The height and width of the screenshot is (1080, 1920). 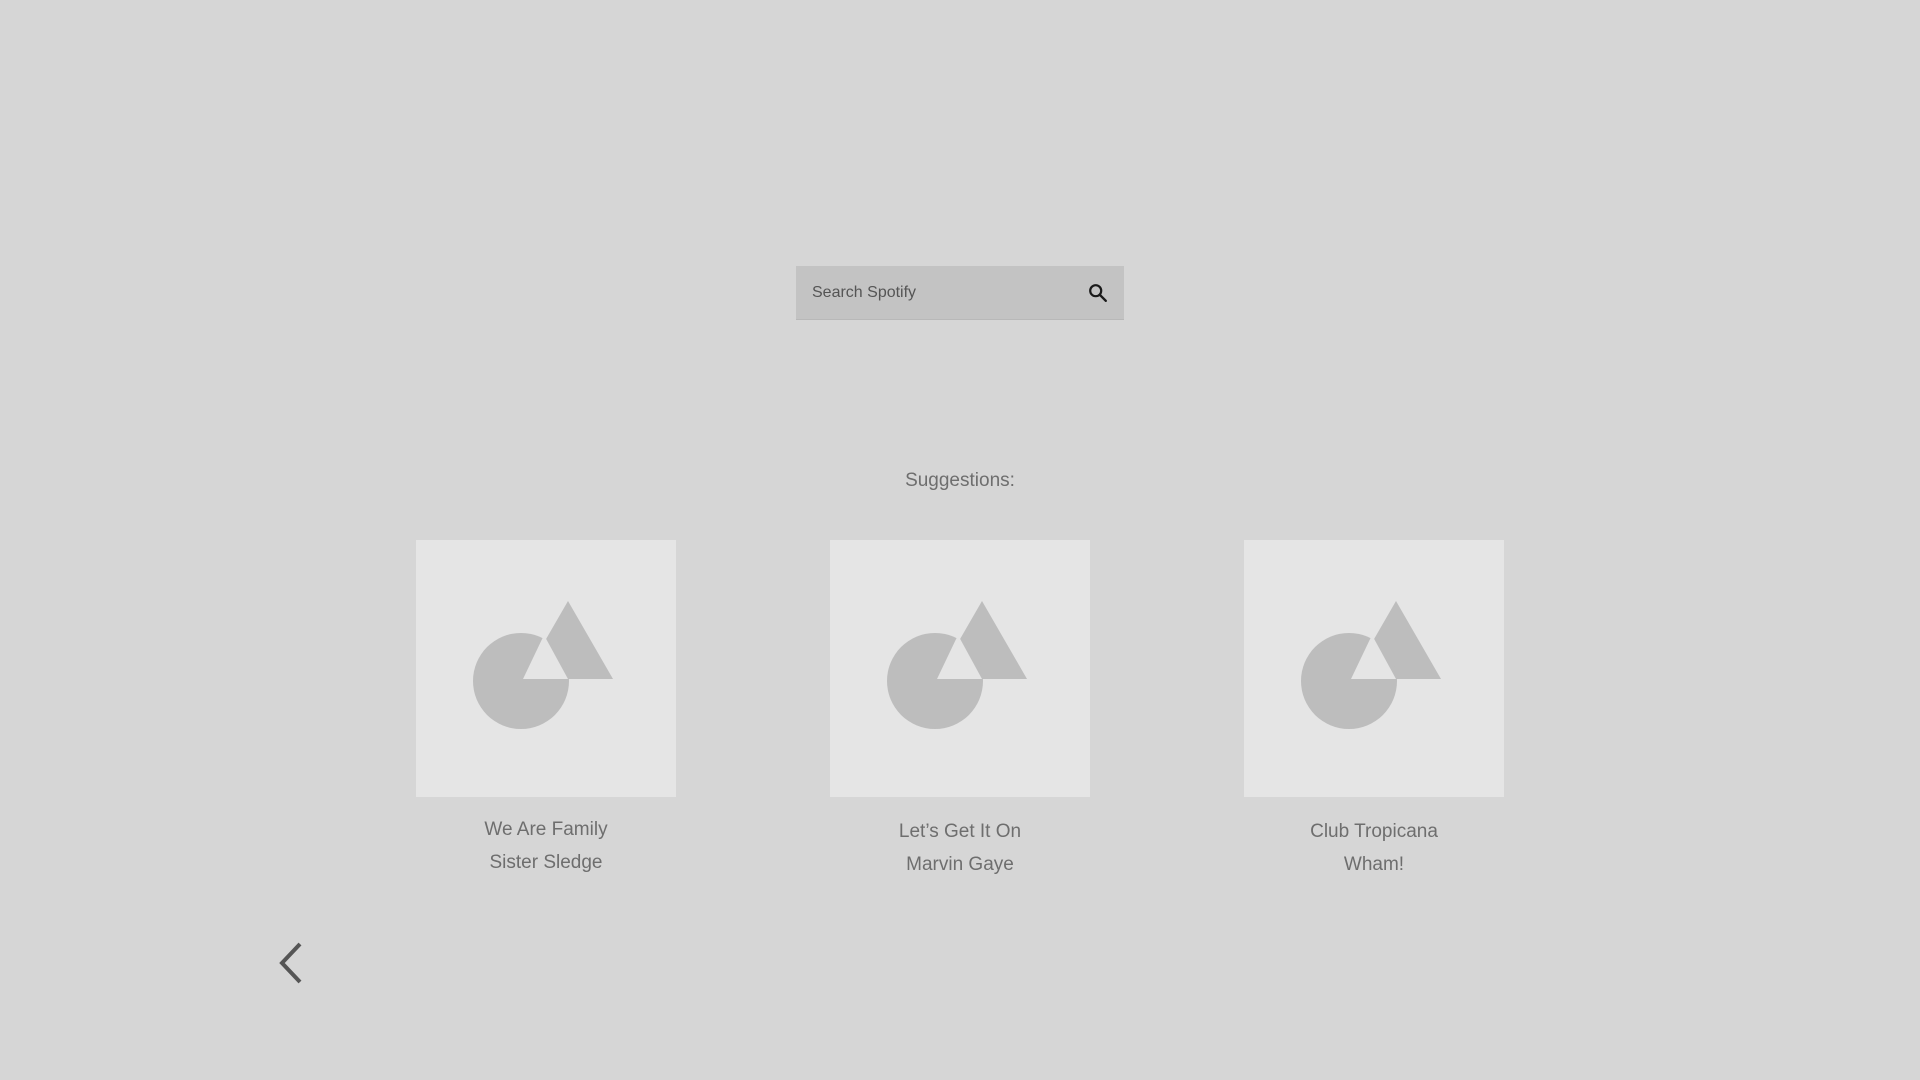 I want to click on track-artist: Wham!, so click(x=1374, y=864).